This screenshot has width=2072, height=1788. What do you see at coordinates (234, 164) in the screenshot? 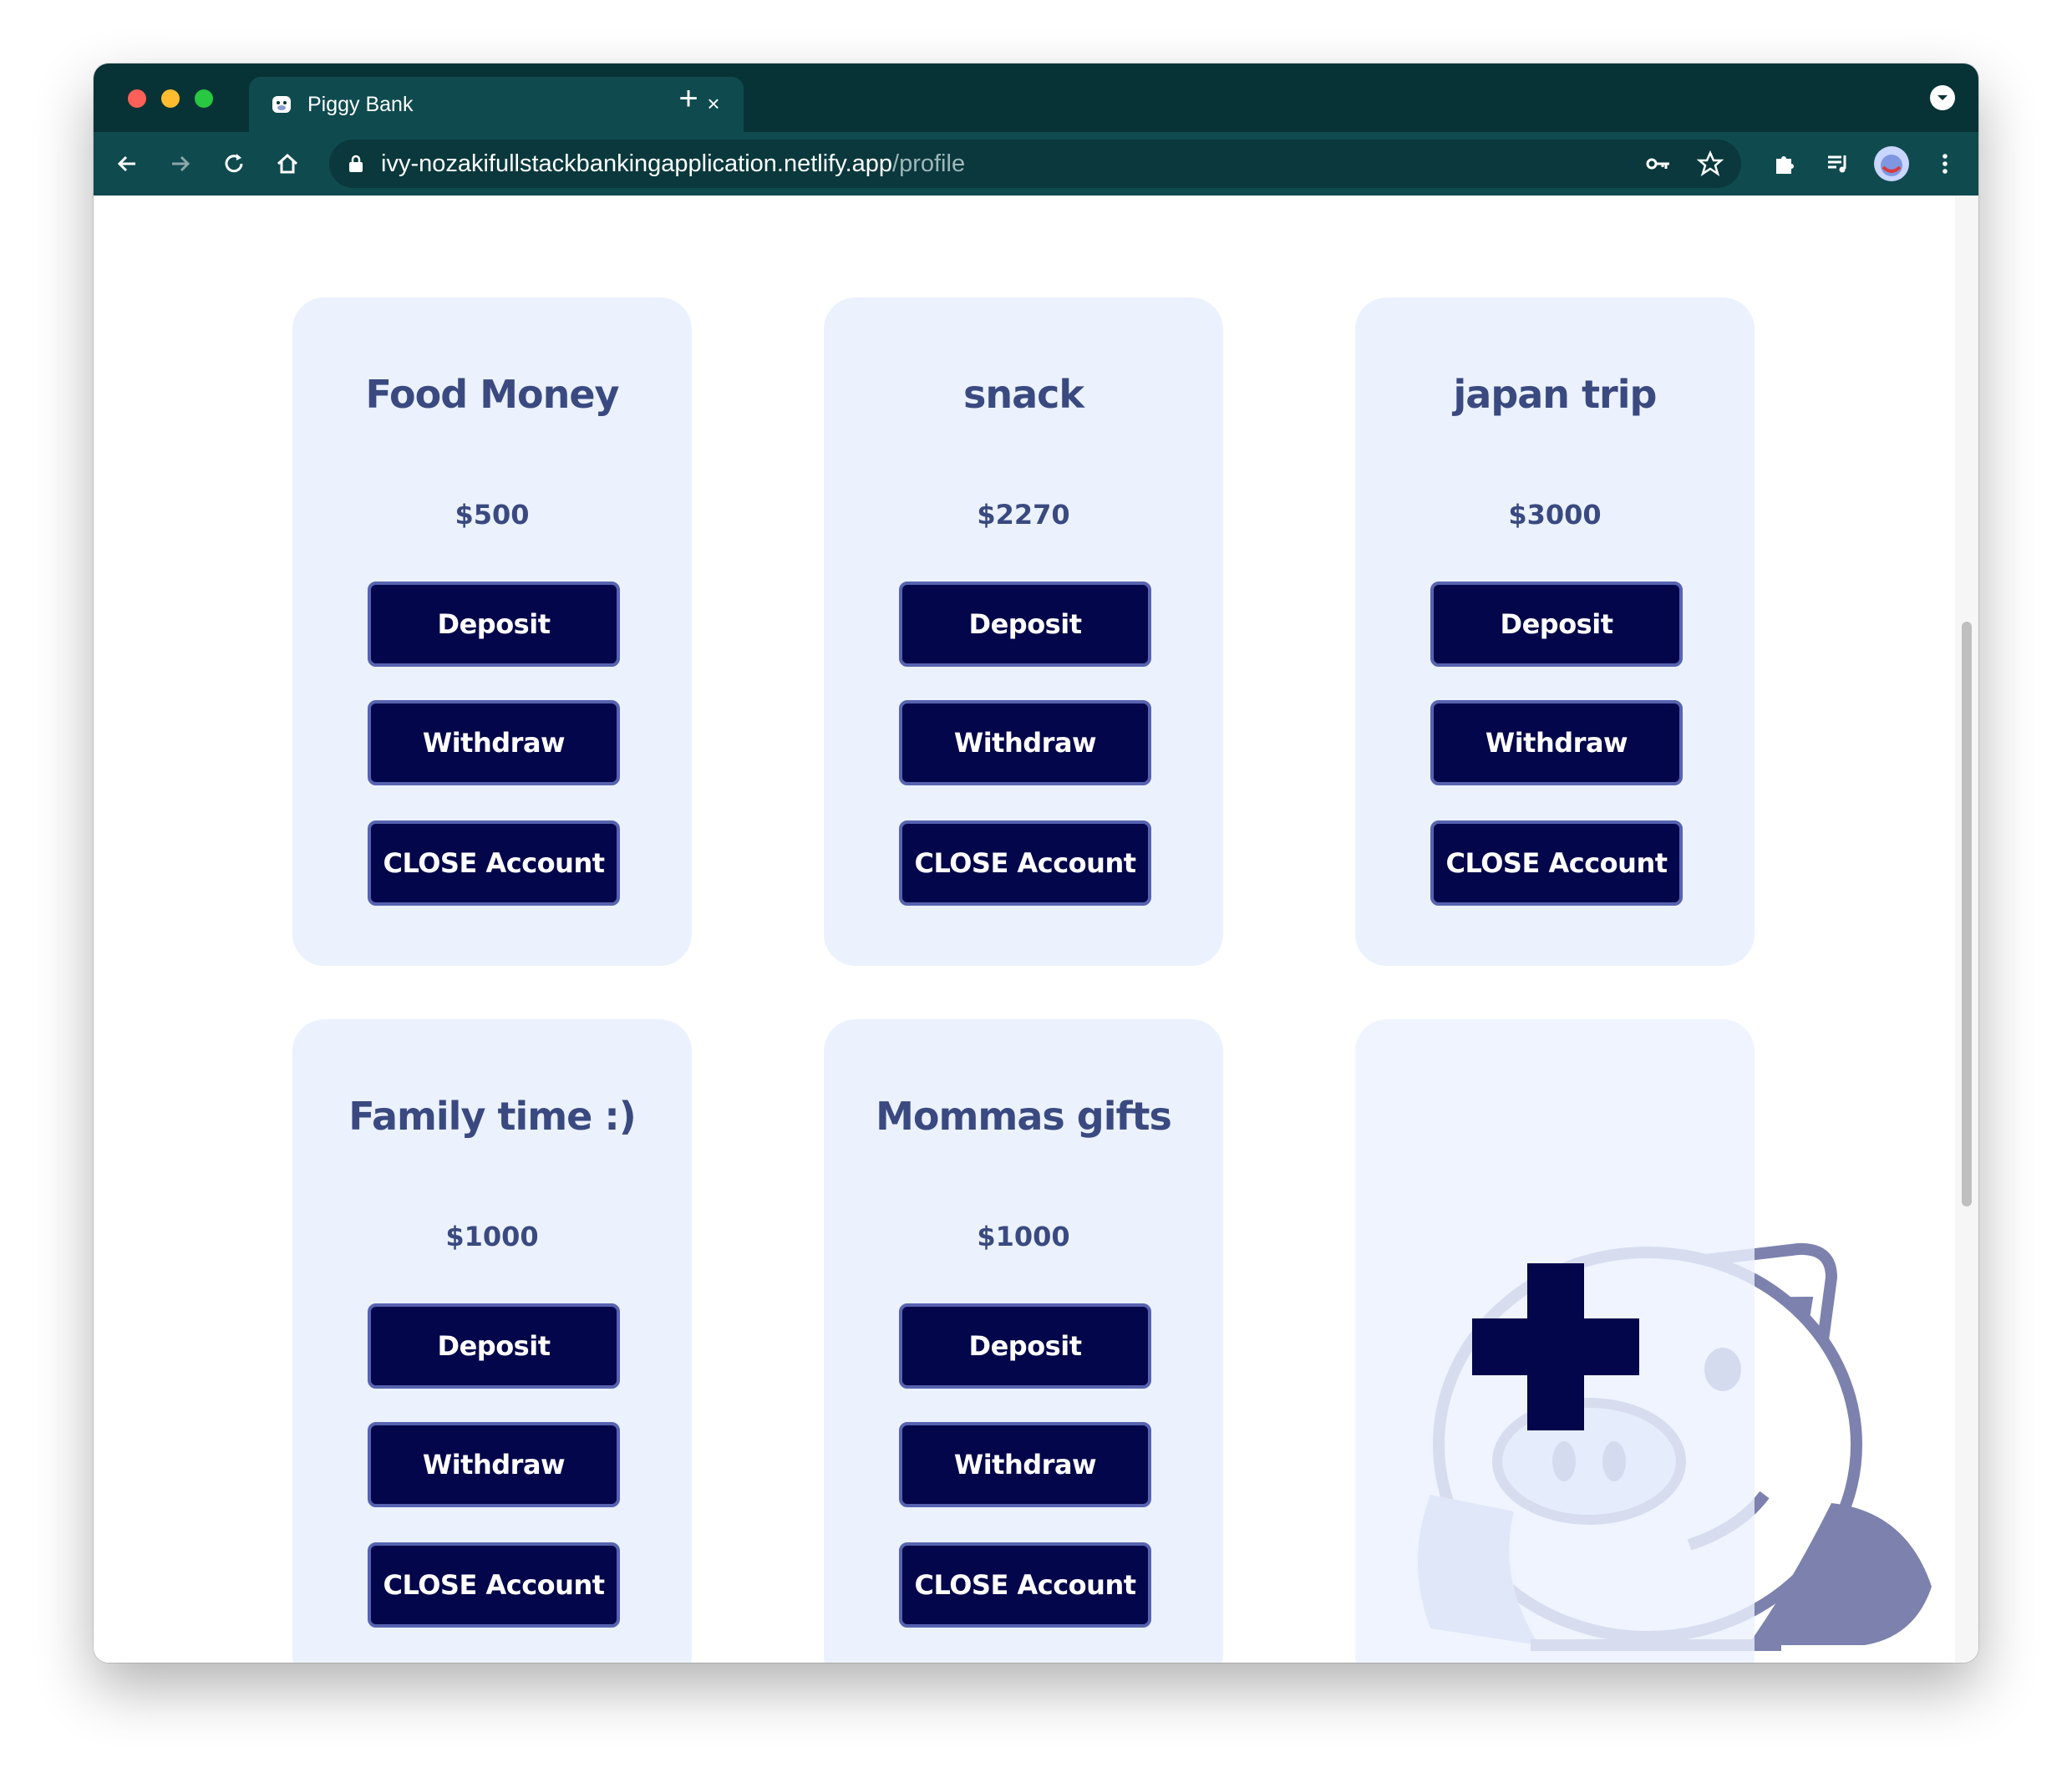
I see `reload-icon` at bounding box center [234, 164].